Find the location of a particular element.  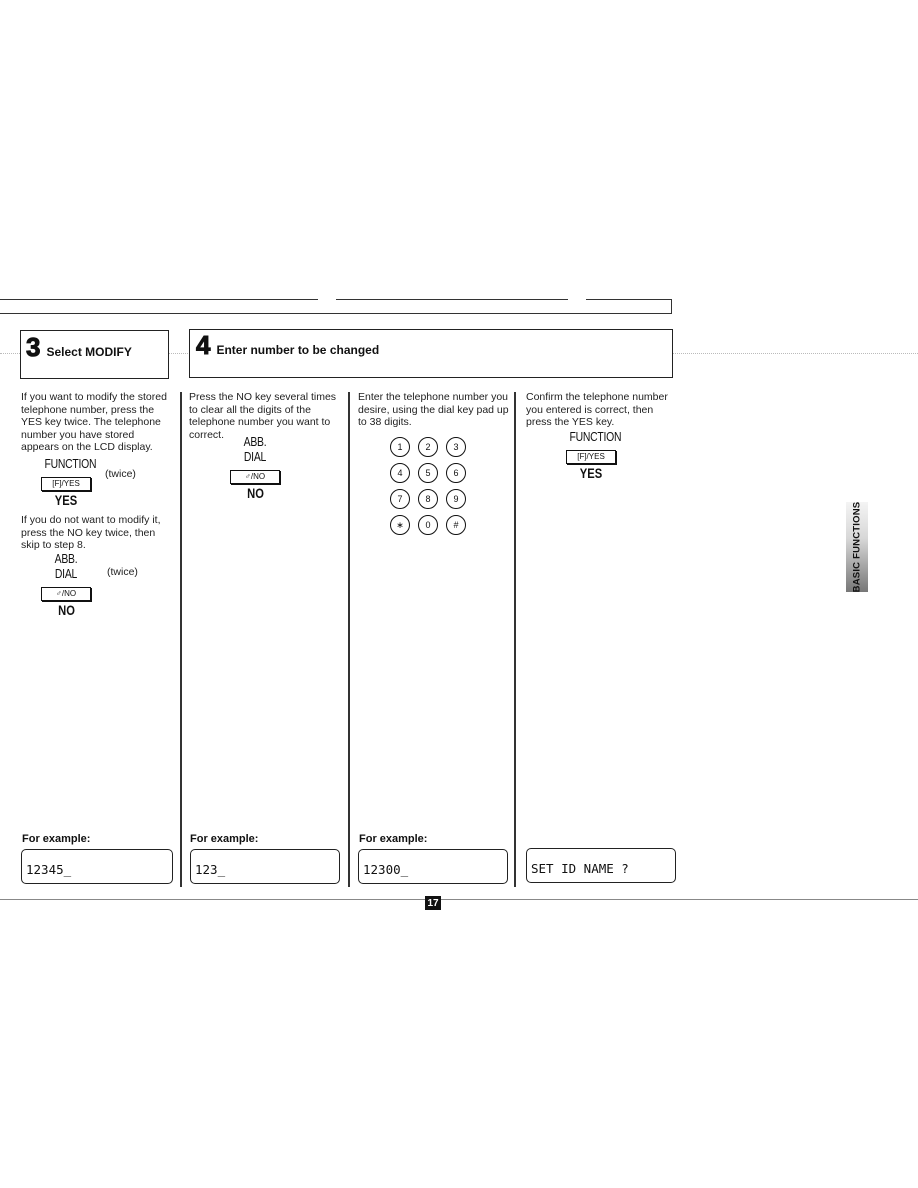

step-4-number: 4 is located at coordinates (203, 345).